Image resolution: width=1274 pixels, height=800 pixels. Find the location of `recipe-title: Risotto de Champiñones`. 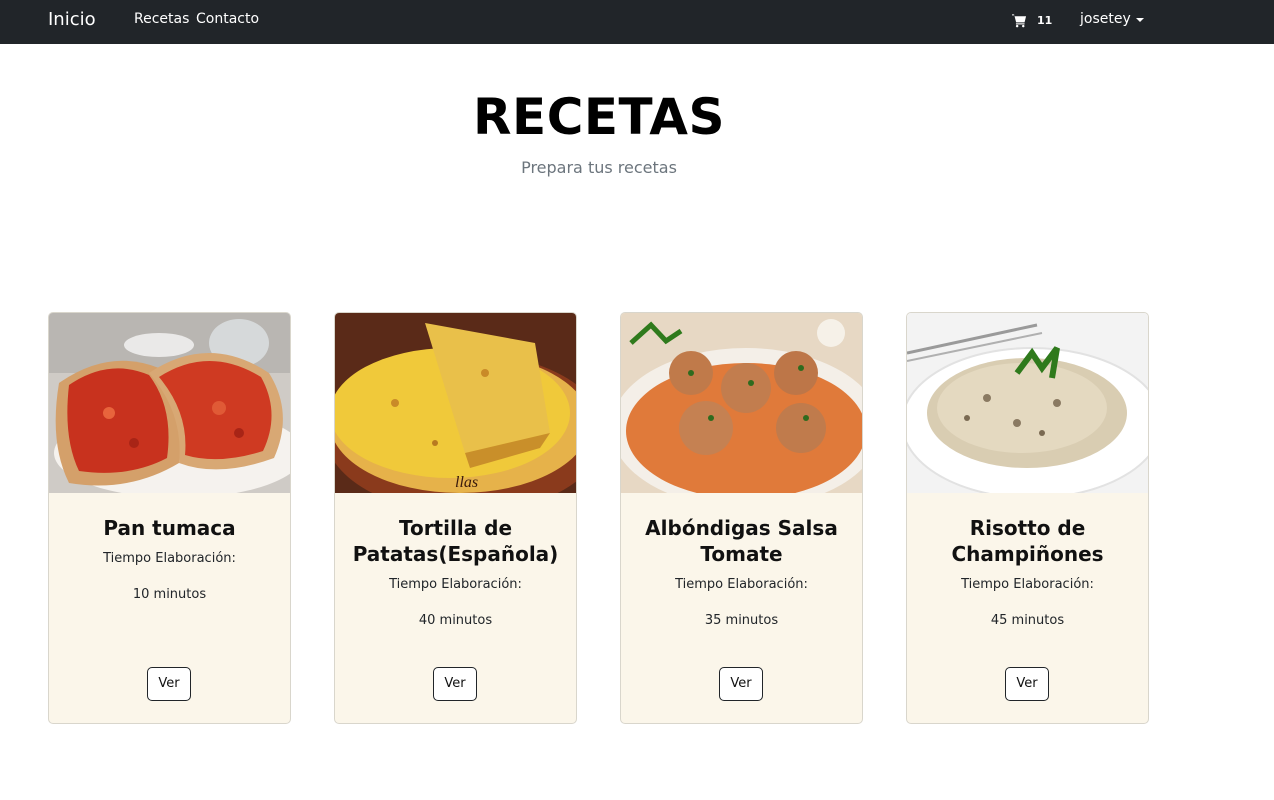

recipe-title: Risotto de Champiñones is located at coordinates (1027, 541).